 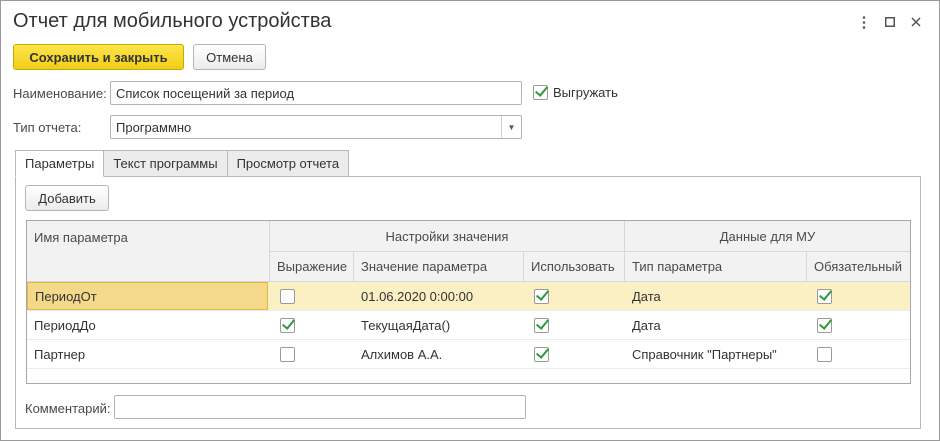 What do you see at coordinates (716, 267) in the screenshot?
I see `col-header-type: Тип параметра` at bounding box center [716, 267].